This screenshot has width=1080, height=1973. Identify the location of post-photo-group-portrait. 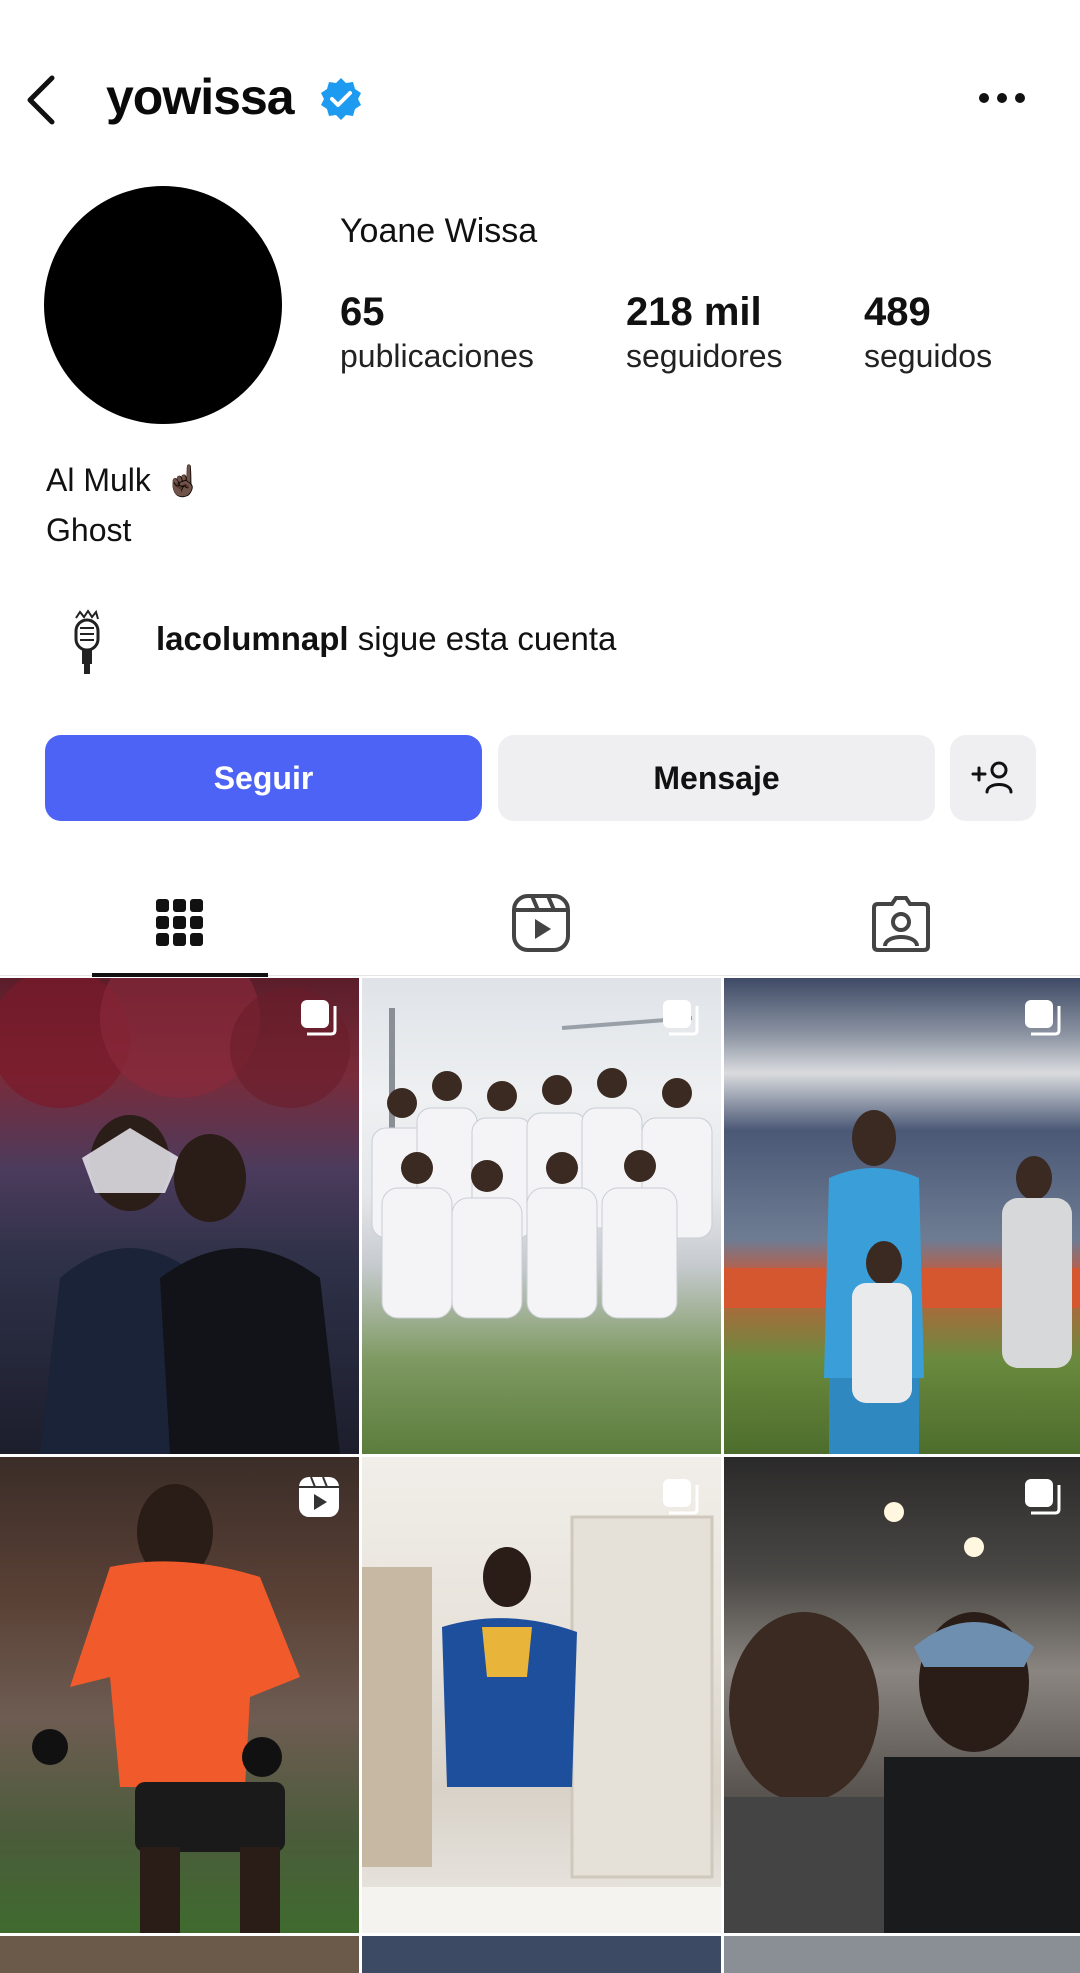
(175, 1216).